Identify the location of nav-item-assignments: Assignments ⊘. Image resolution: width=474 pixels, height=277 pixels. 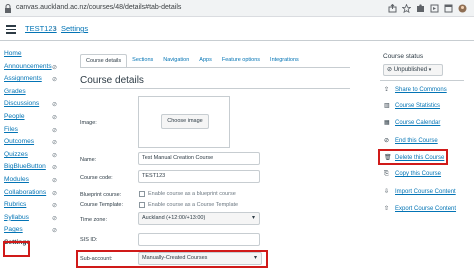
(34, 81).